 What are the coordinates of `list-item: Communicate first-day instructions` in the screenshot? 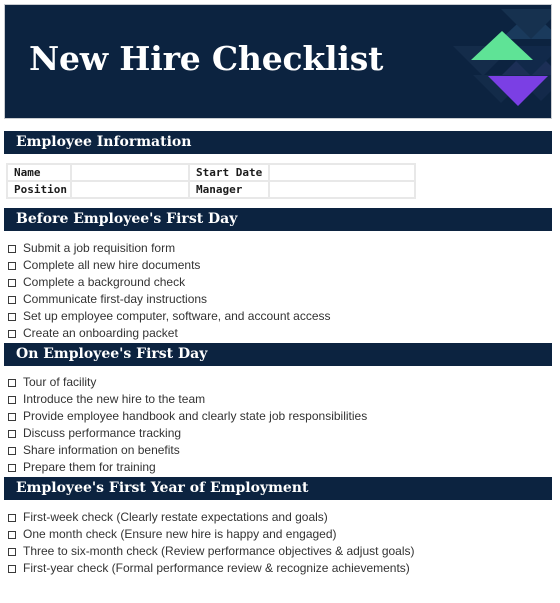 It's located at (169, 299).